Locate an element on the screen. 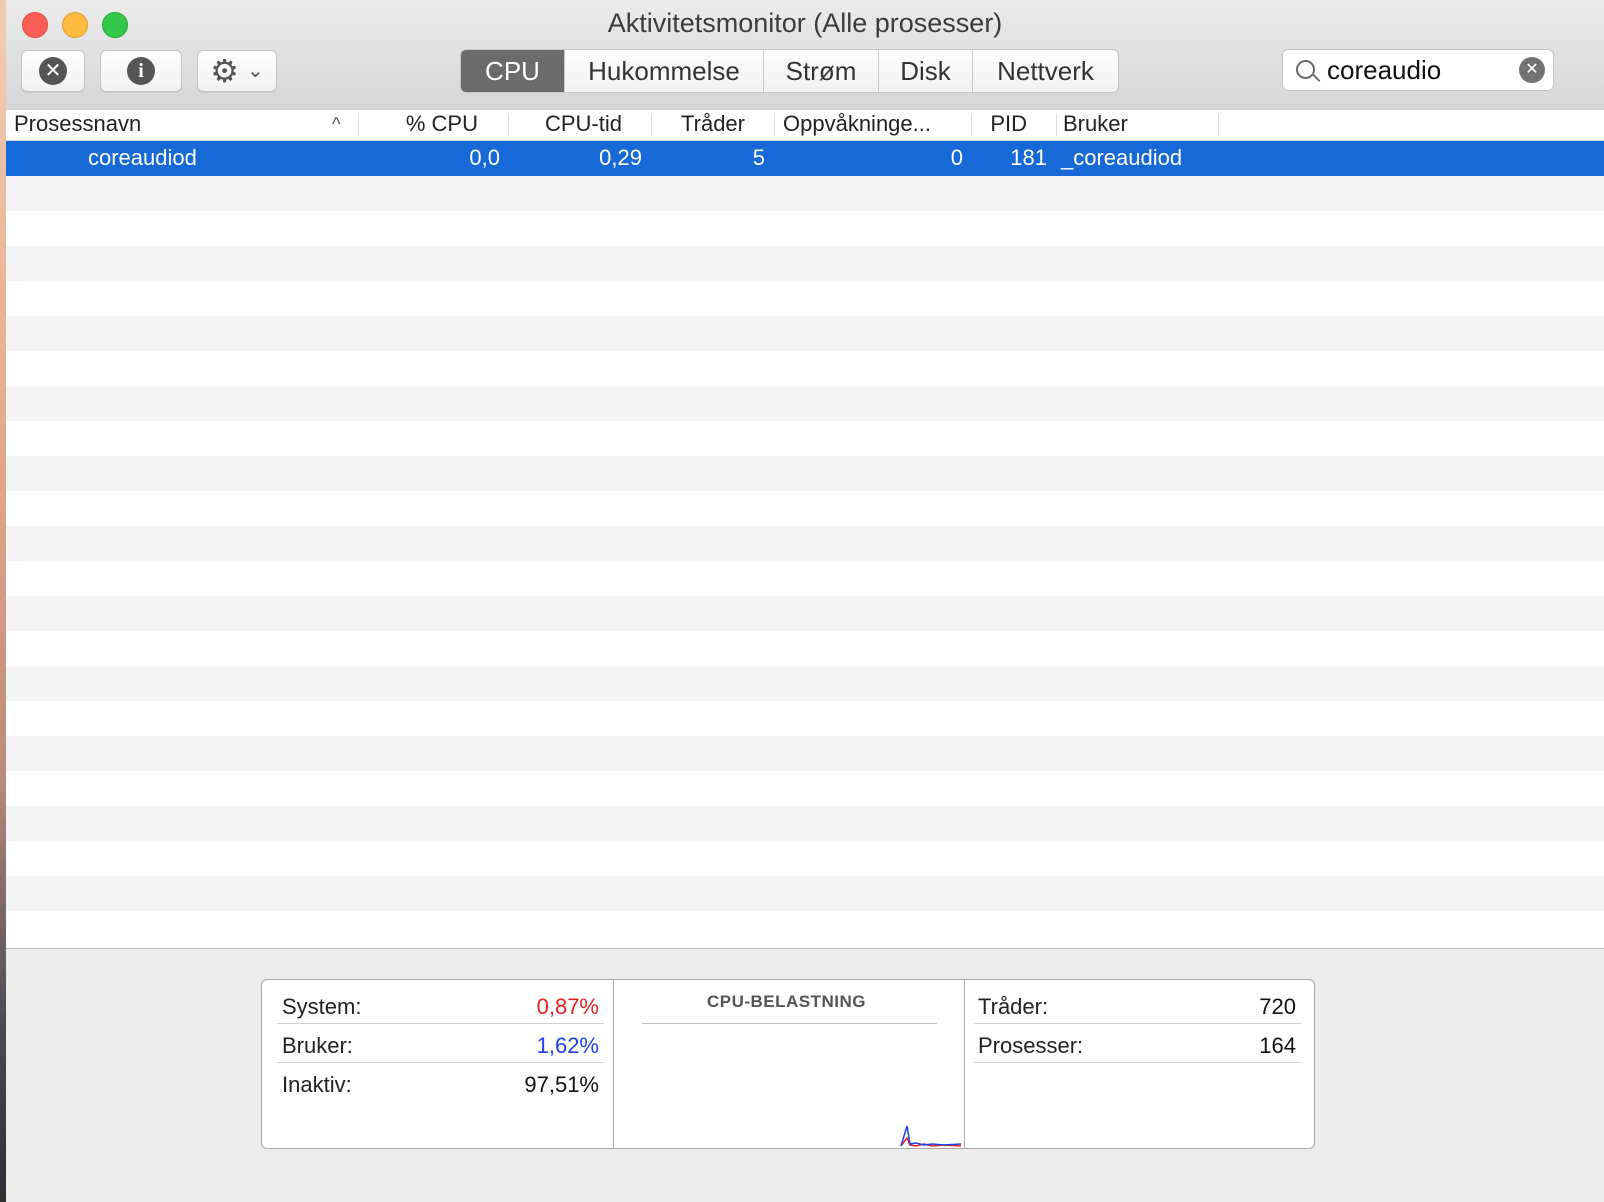 The width and height of the screenshot is (1604, 1202). system-value: 0,87% is located at coordinates (567, 1006).